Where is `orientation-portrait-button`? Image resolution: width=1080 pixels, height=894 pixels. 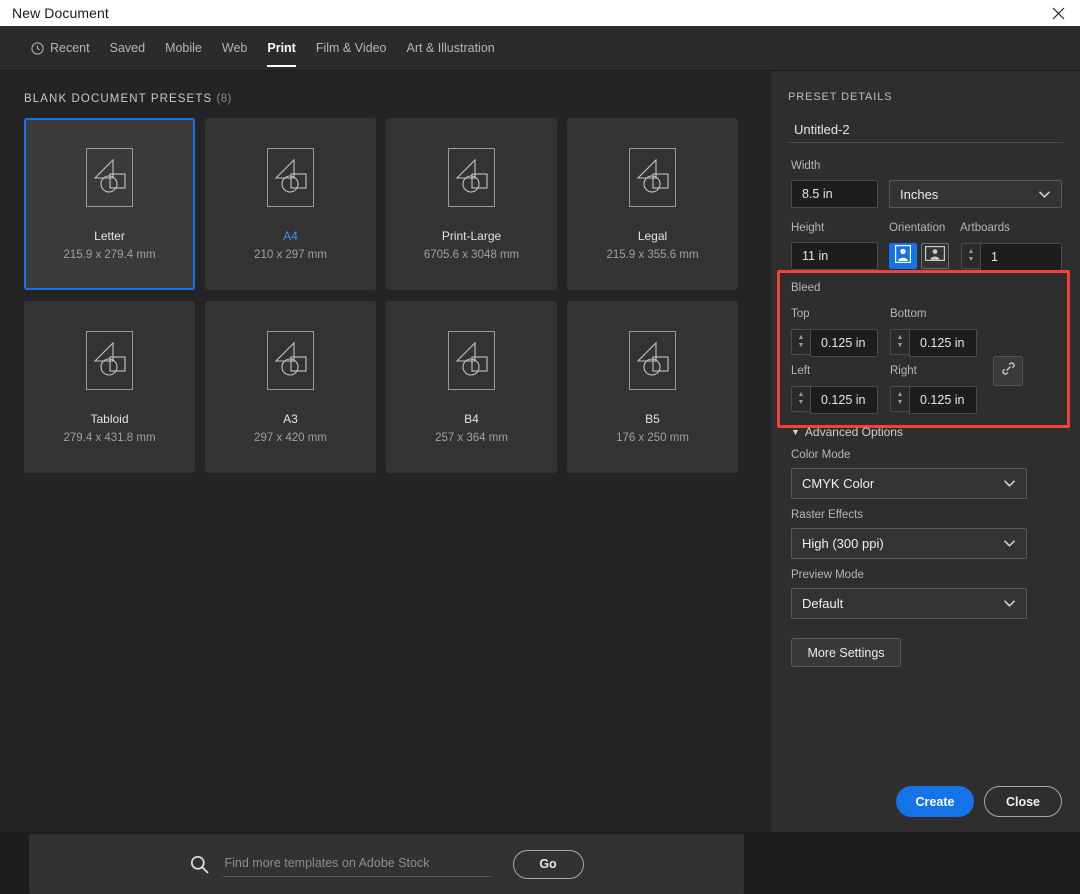 orientation-portrait-button is located at coordinates (903, 256).